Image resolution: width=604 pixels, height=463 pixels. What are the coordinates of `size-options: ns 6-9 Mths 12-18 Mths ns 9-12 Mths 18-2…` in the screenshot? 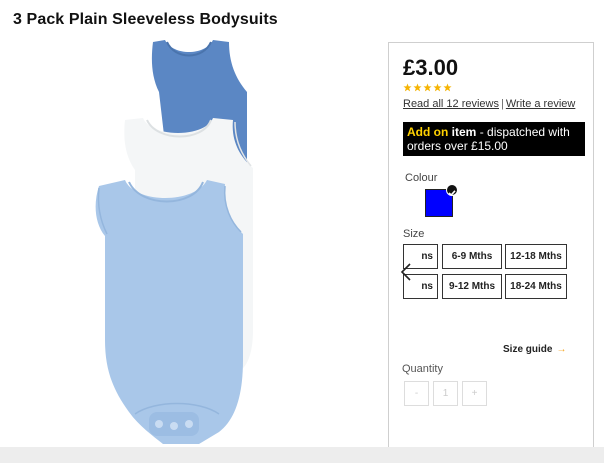 It's located at (486, 272).